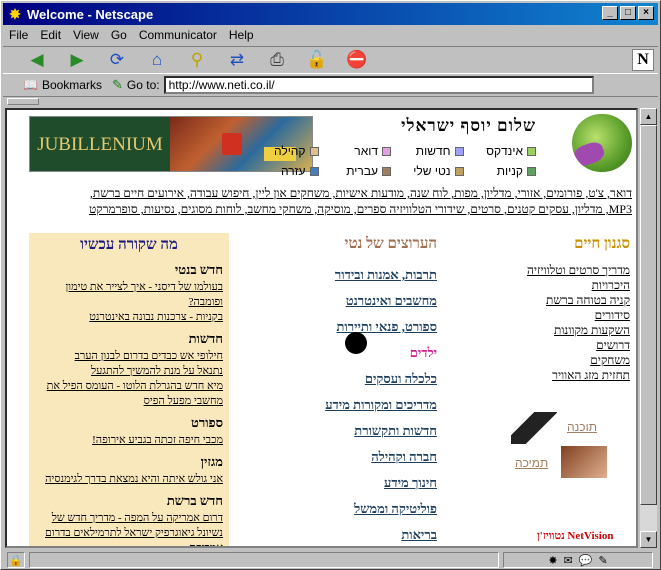 The width and height of the screenshot is (661, 570). Describe the element at coordinates (550, 315) in the screenshot. I see `lifestyle-link: סידורים` at that location.